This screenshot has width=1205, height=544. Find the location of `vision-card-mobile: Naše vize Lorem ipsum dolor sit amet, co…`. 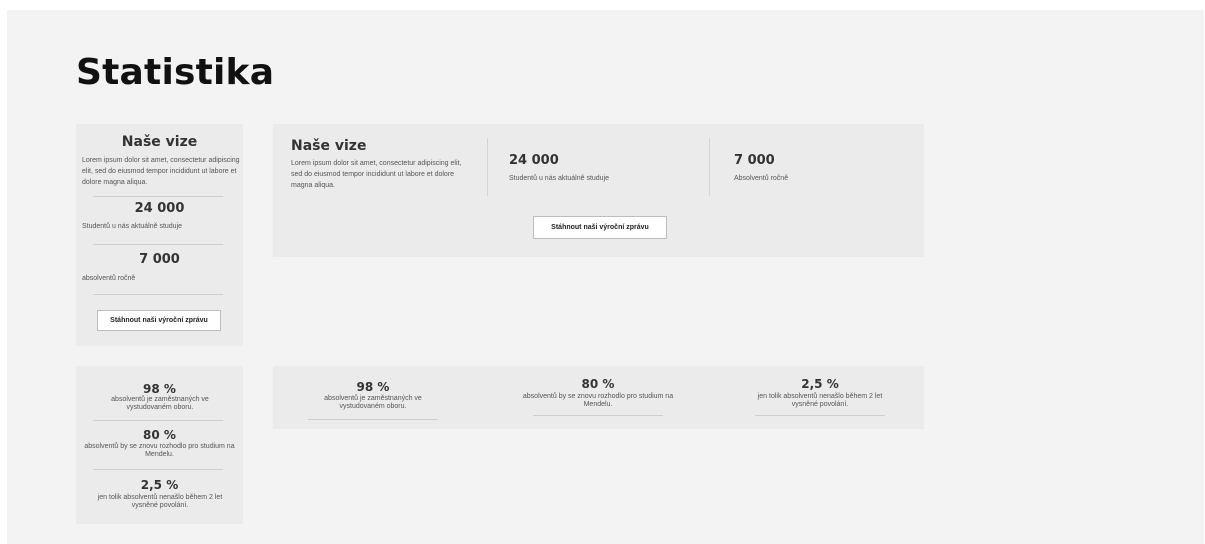

vision-card-mobile: Naše vize Lorem ipsum dolor sit amet, co… is located at coordinates (159, 235).